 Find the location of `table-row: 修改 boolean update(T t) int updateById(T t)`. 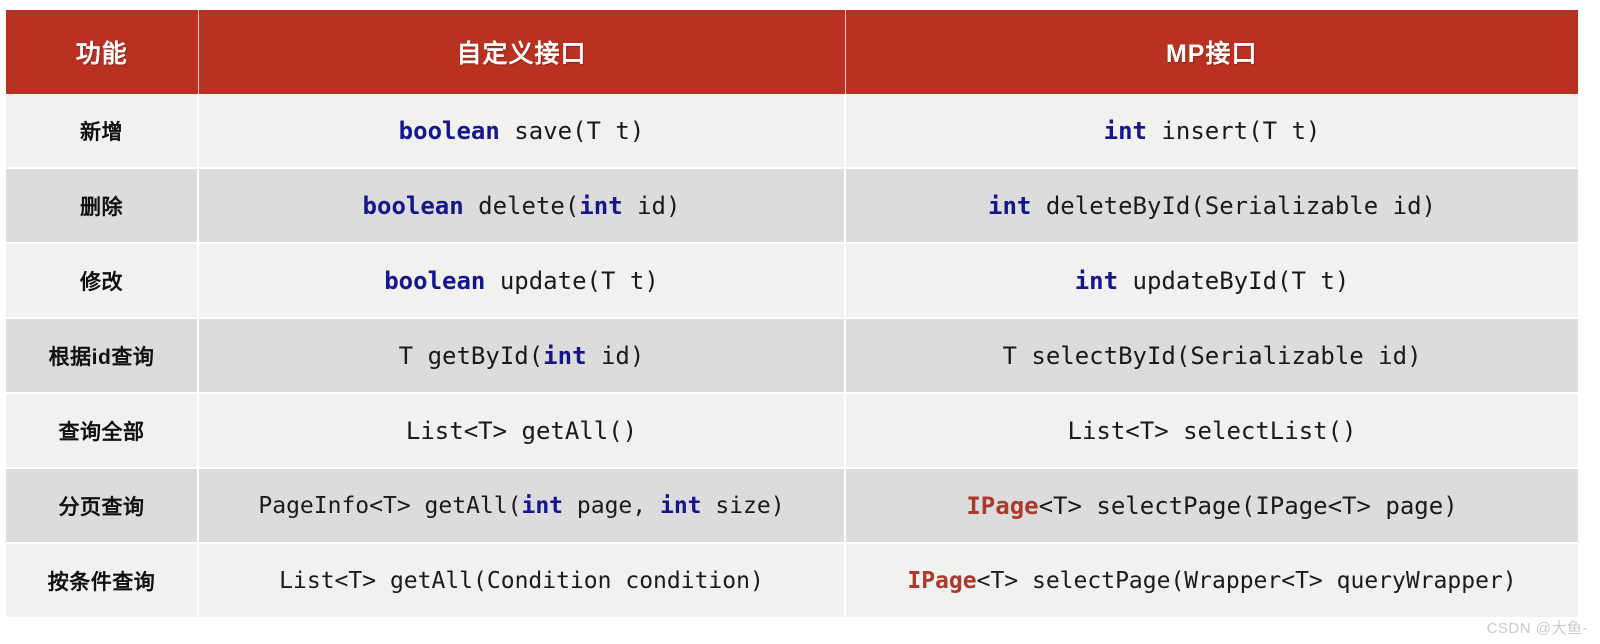

table-row: 修改 boolean update(T t) int updateById(T t) is located at coordinates (792, 281).